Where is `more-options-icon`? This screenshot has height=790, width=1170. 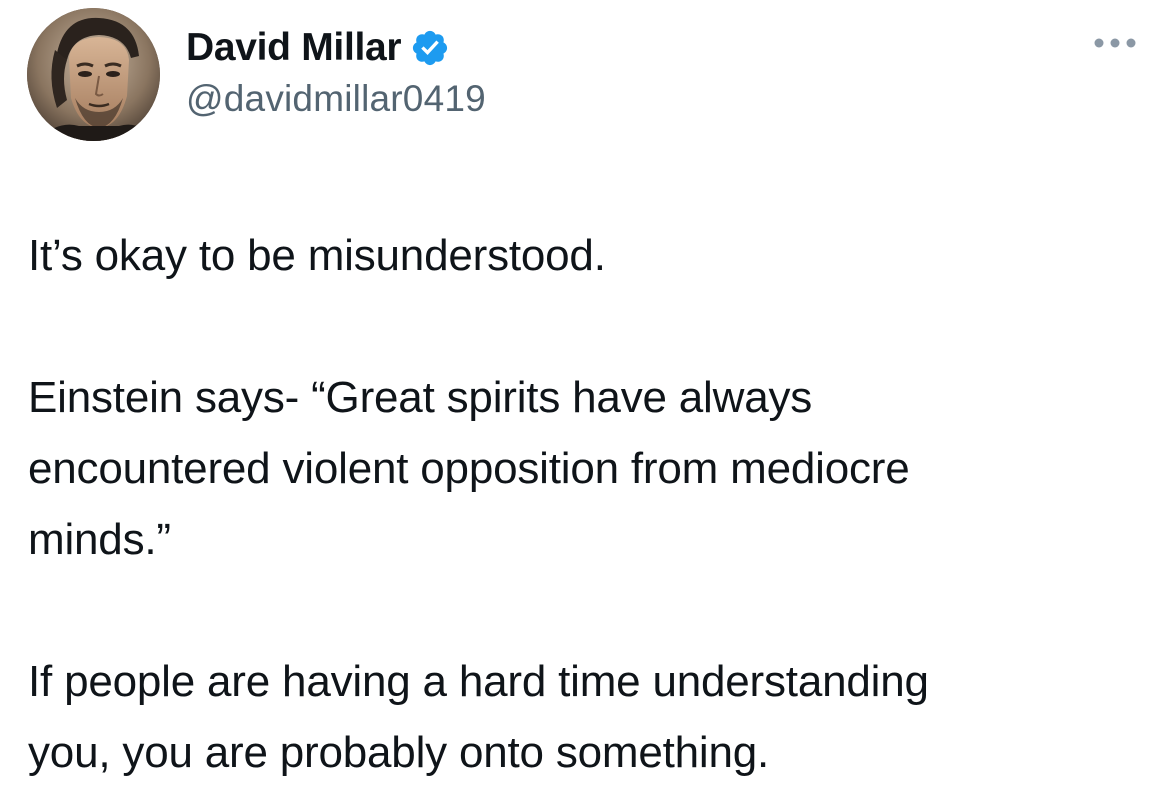 more-options-icon is located at coordinates (1115, 43).